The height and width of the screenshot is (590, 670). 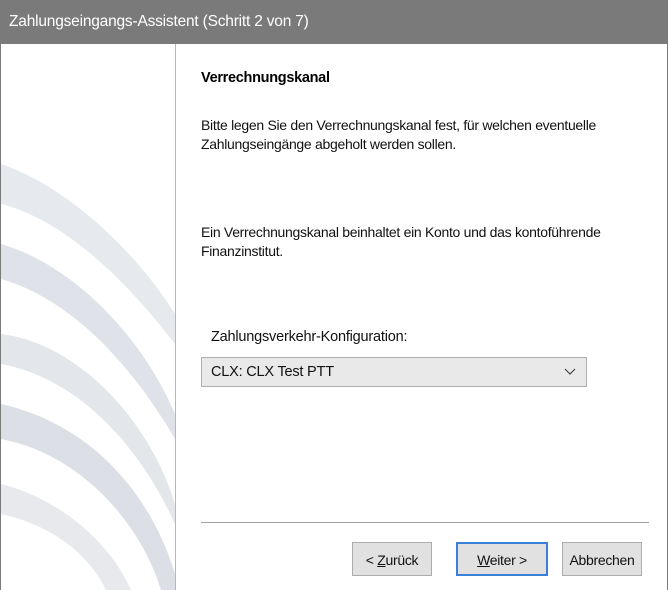 I want to click on back-button: < Zurück, so click(x=392, y=559).